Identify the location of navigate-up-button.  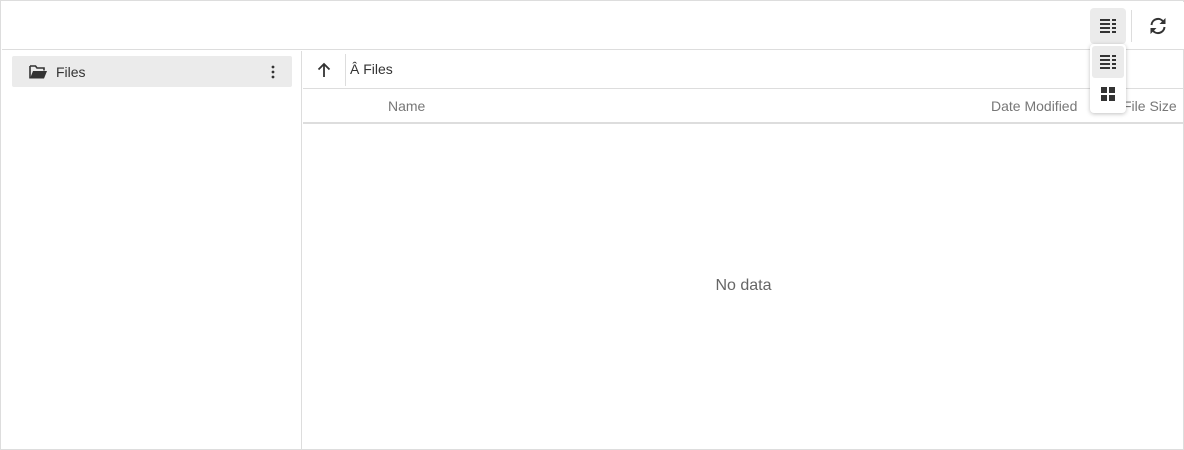
(324, 70).